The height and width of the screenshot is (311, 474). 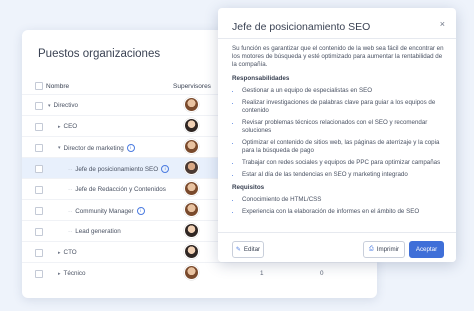 I want to click on row-label-group: ·· Jefe de posicionamiento SEO i, so click(x=119, y=169).